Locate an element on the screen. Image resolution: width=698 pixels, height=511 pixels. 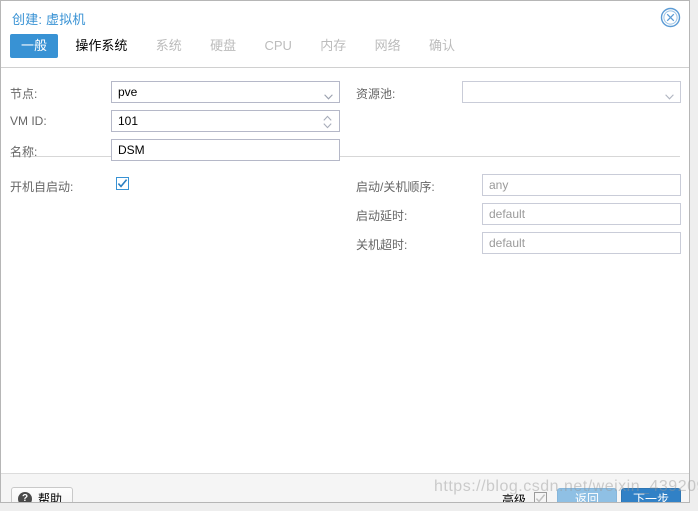
field-node-label: 节点: is located at coordinates (24, 94).